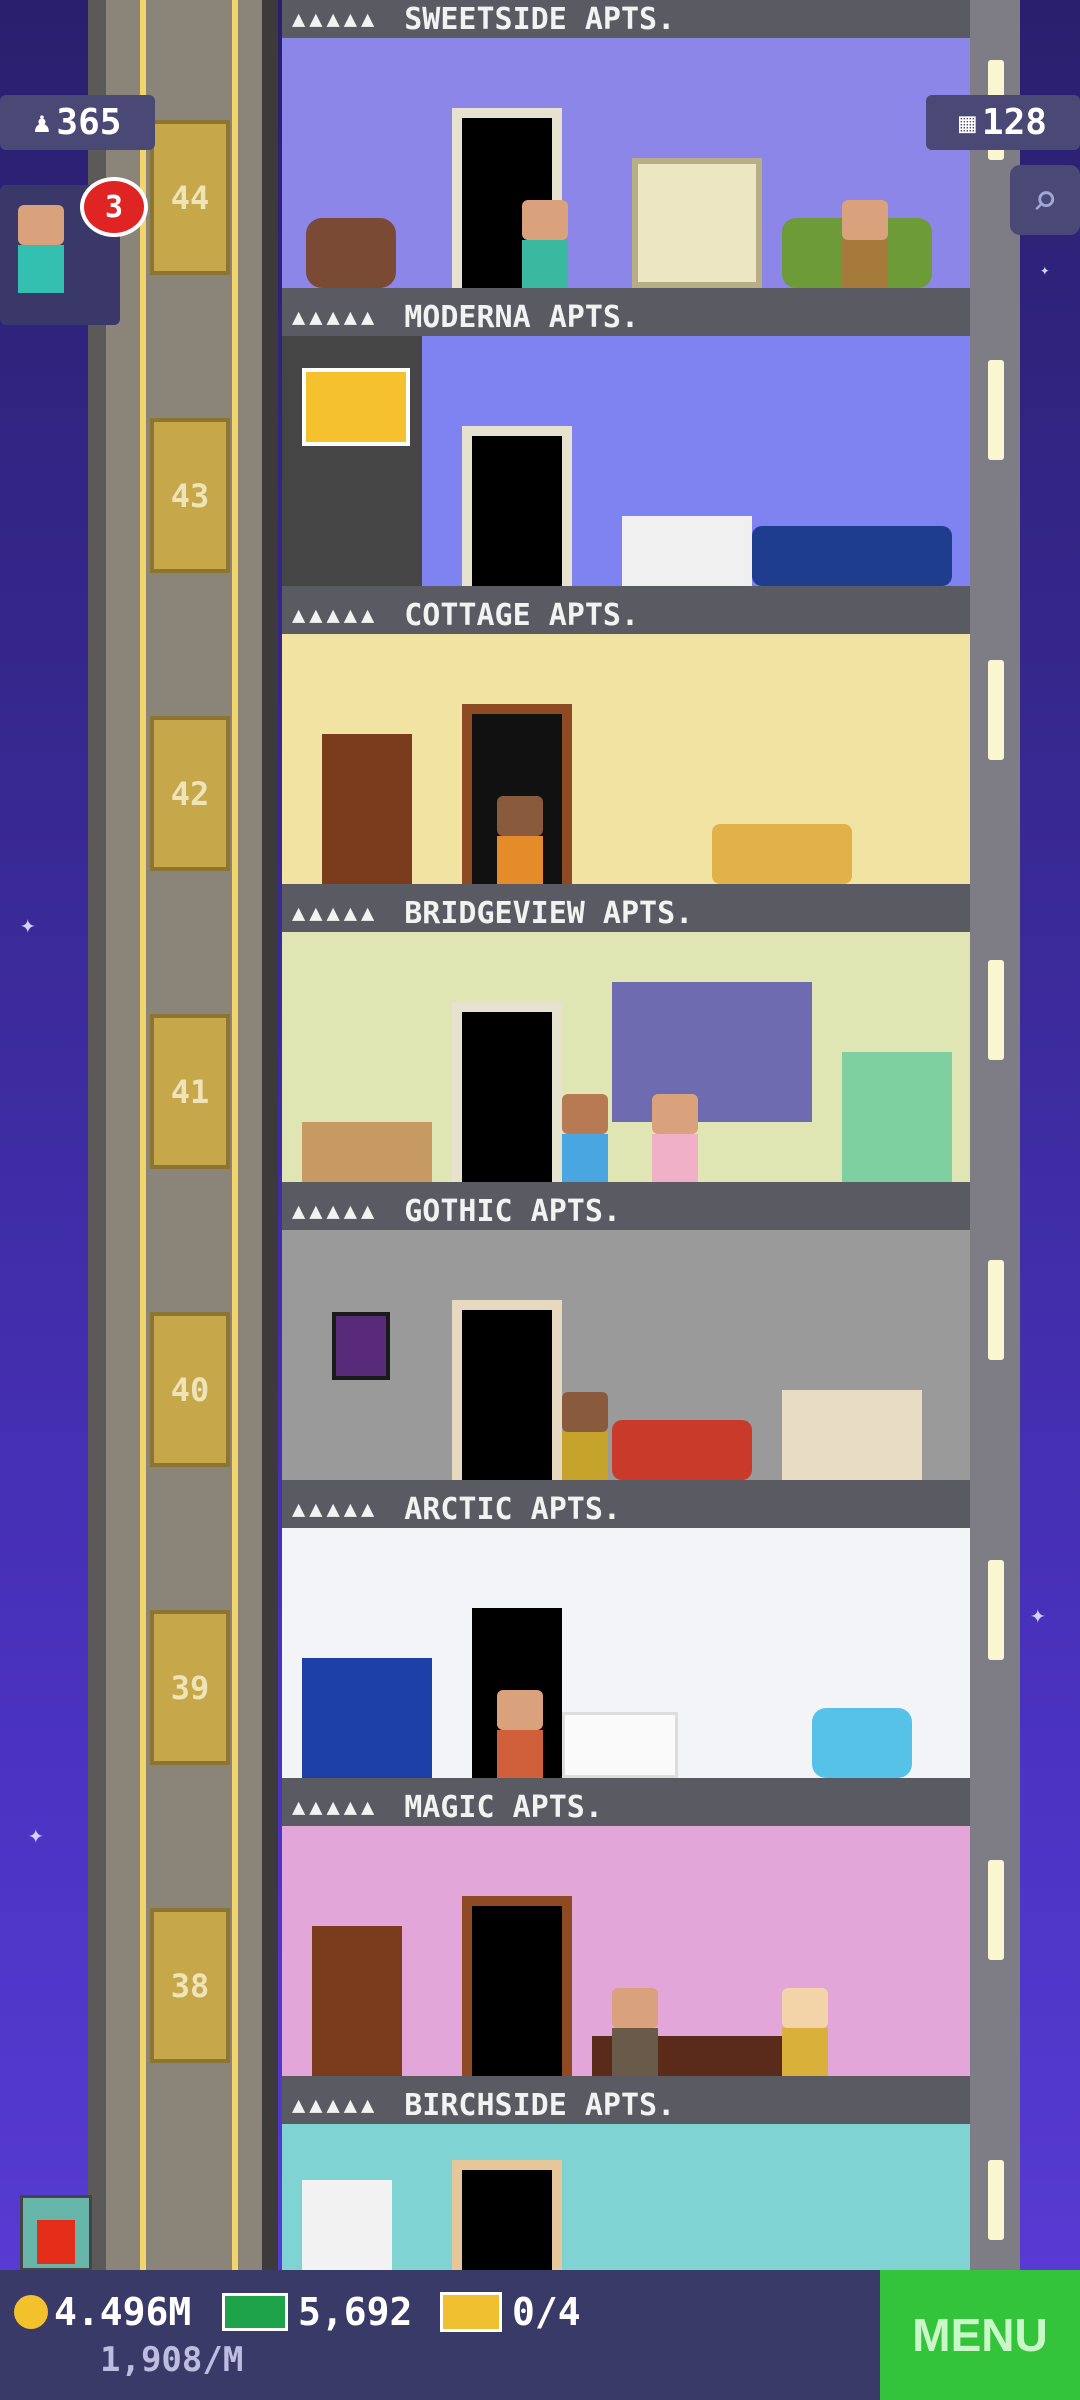 The image size is (1080, 2400). I want to click on floor-sign: ▲▲▲▲▲ SWEETSIDE APTS., so click(626, 19).